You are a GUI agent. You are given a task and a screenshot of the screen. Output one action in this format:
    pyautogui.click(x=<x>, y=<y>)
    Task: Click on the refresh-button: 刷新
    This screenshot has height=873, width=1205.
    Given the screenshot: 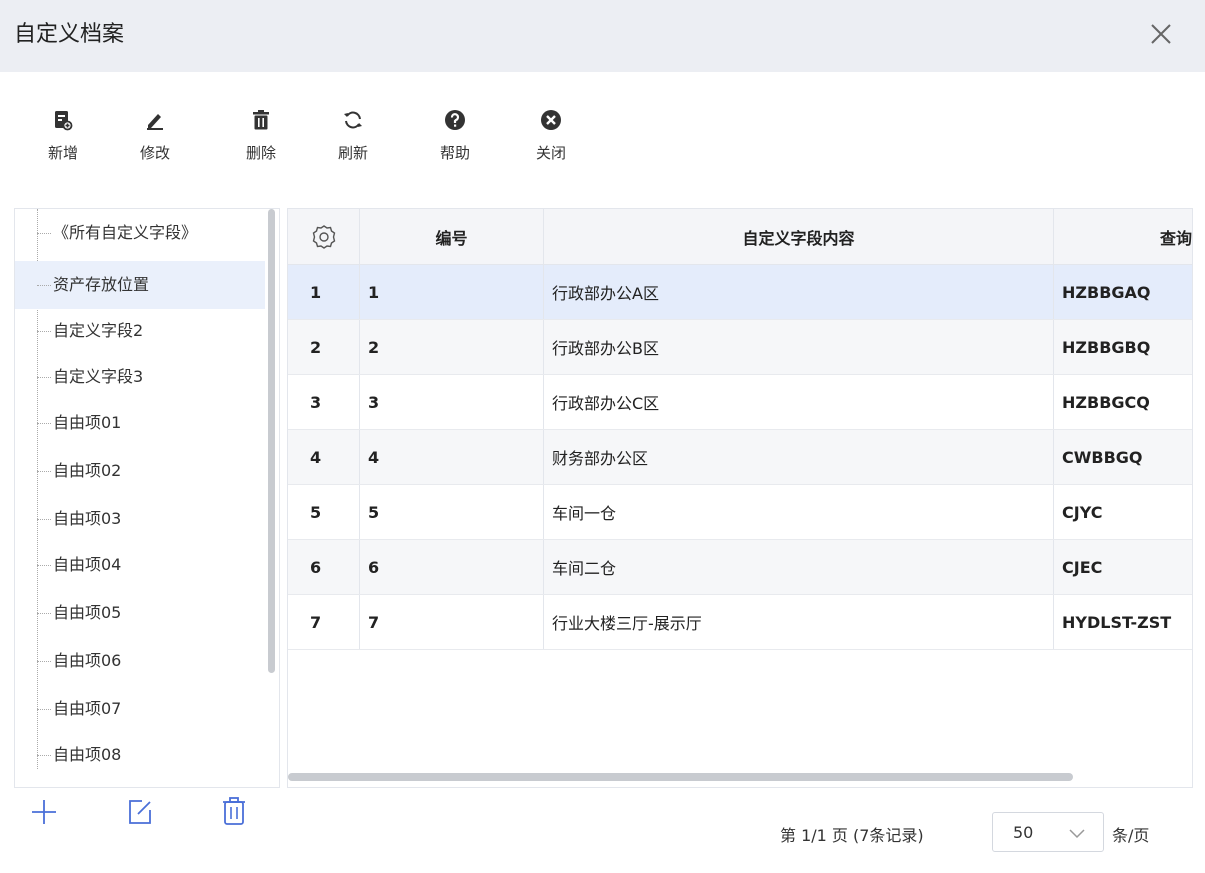 What is the action you would take?
    pyautogui.click(x=353, y=143)
    